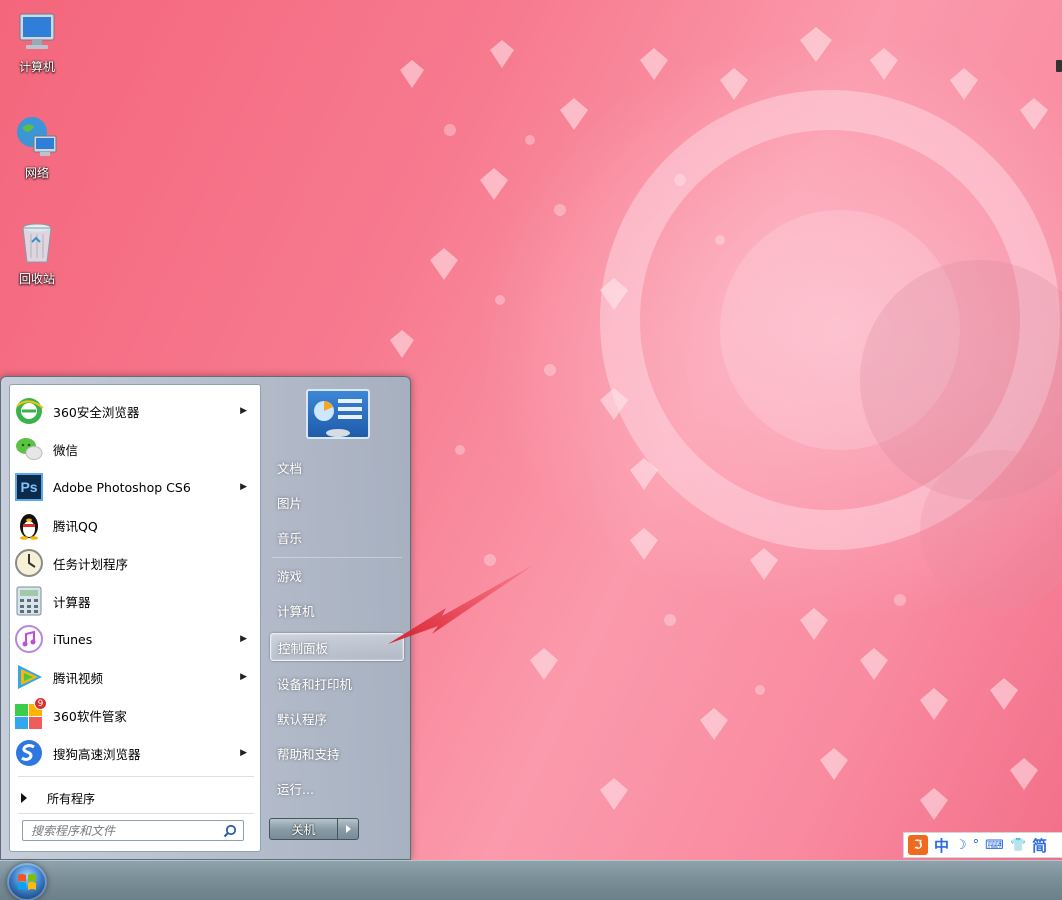 The width and height of the screenshot is (1062, 900). What do you see at coordinates (302, 719) in the screenshot?
I see `place-label: 默认程序` at bounding box center [302, 719].